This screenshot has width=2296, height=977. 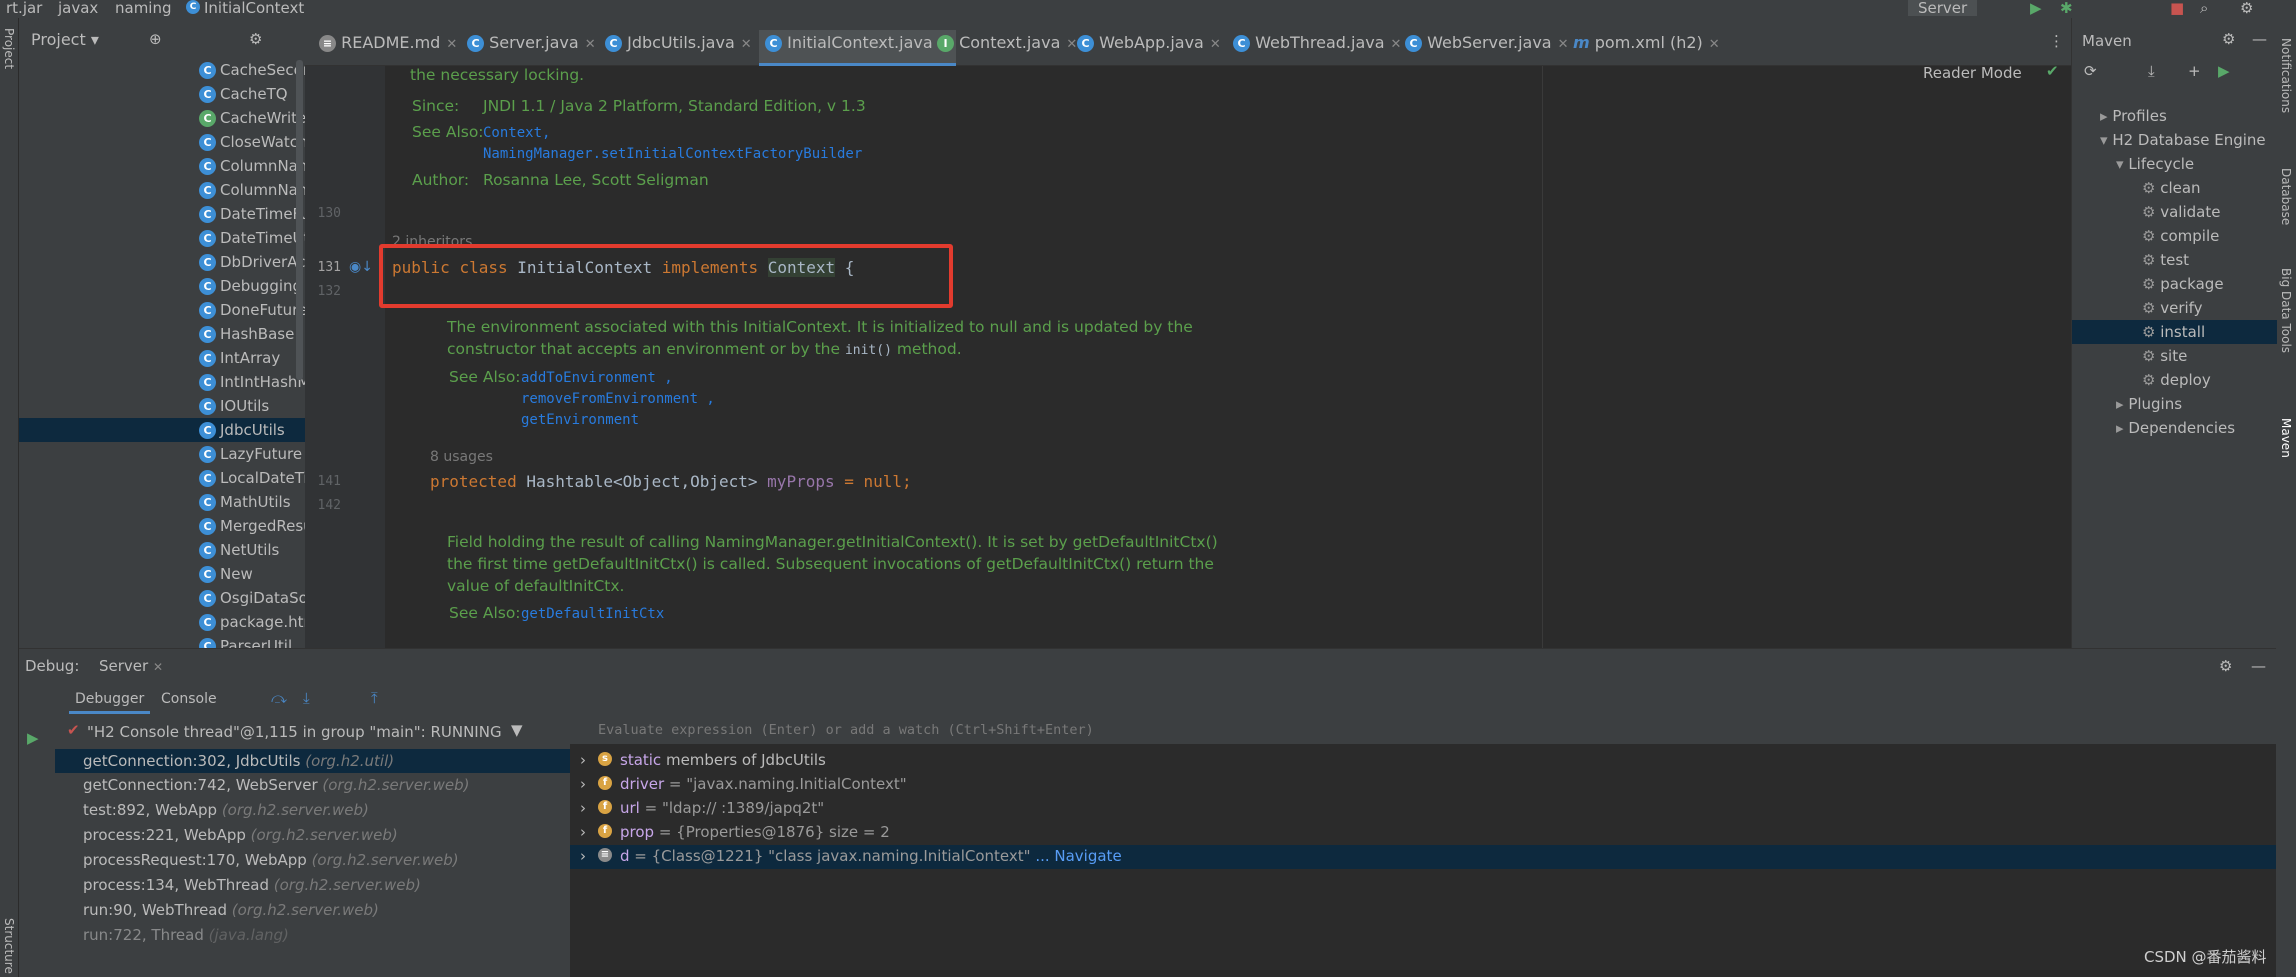 I want to click on tree-item: C New, so click(x=252, y=574).